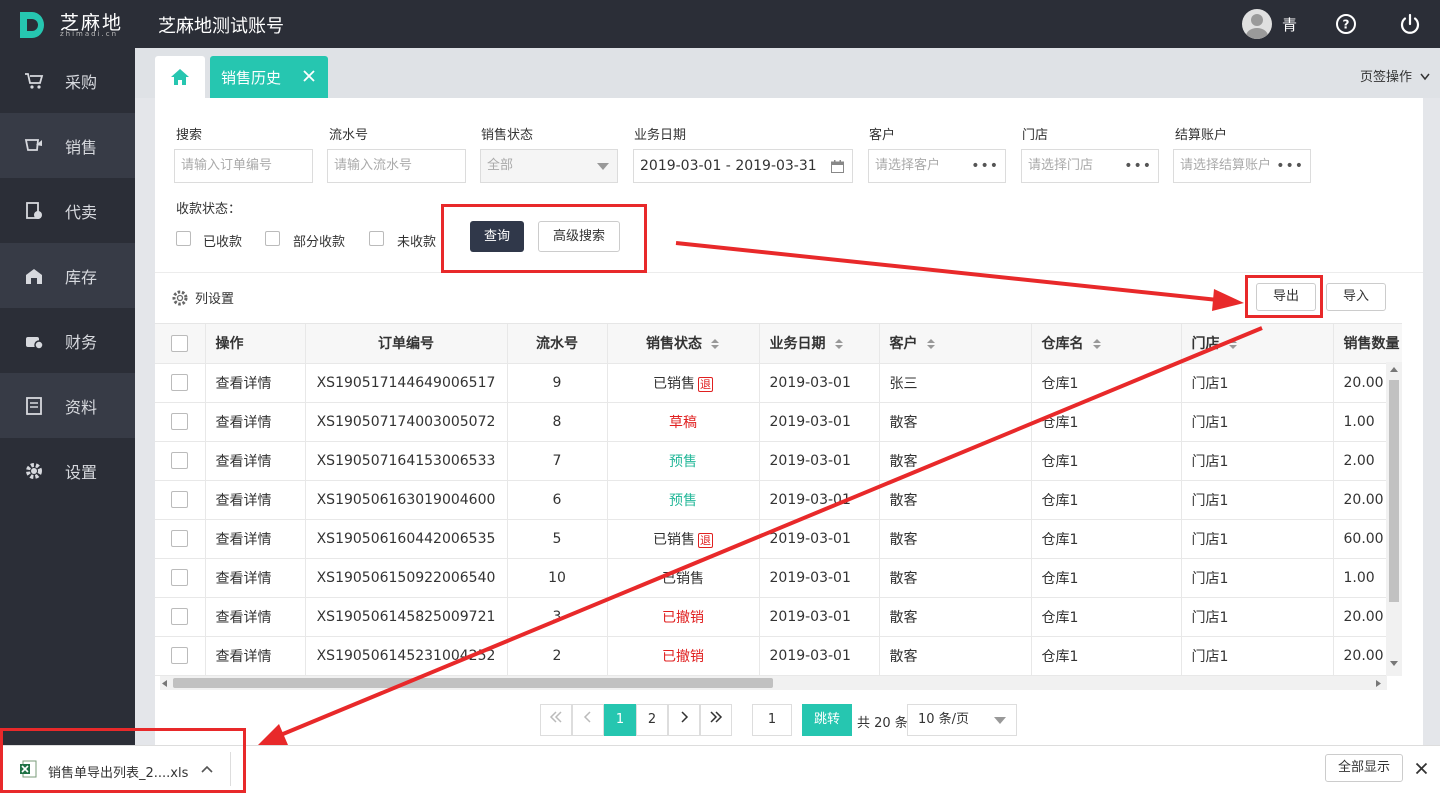  Describe the element at coordinates (947, 271) in the screenshot. I see `arrow-line` at that location.